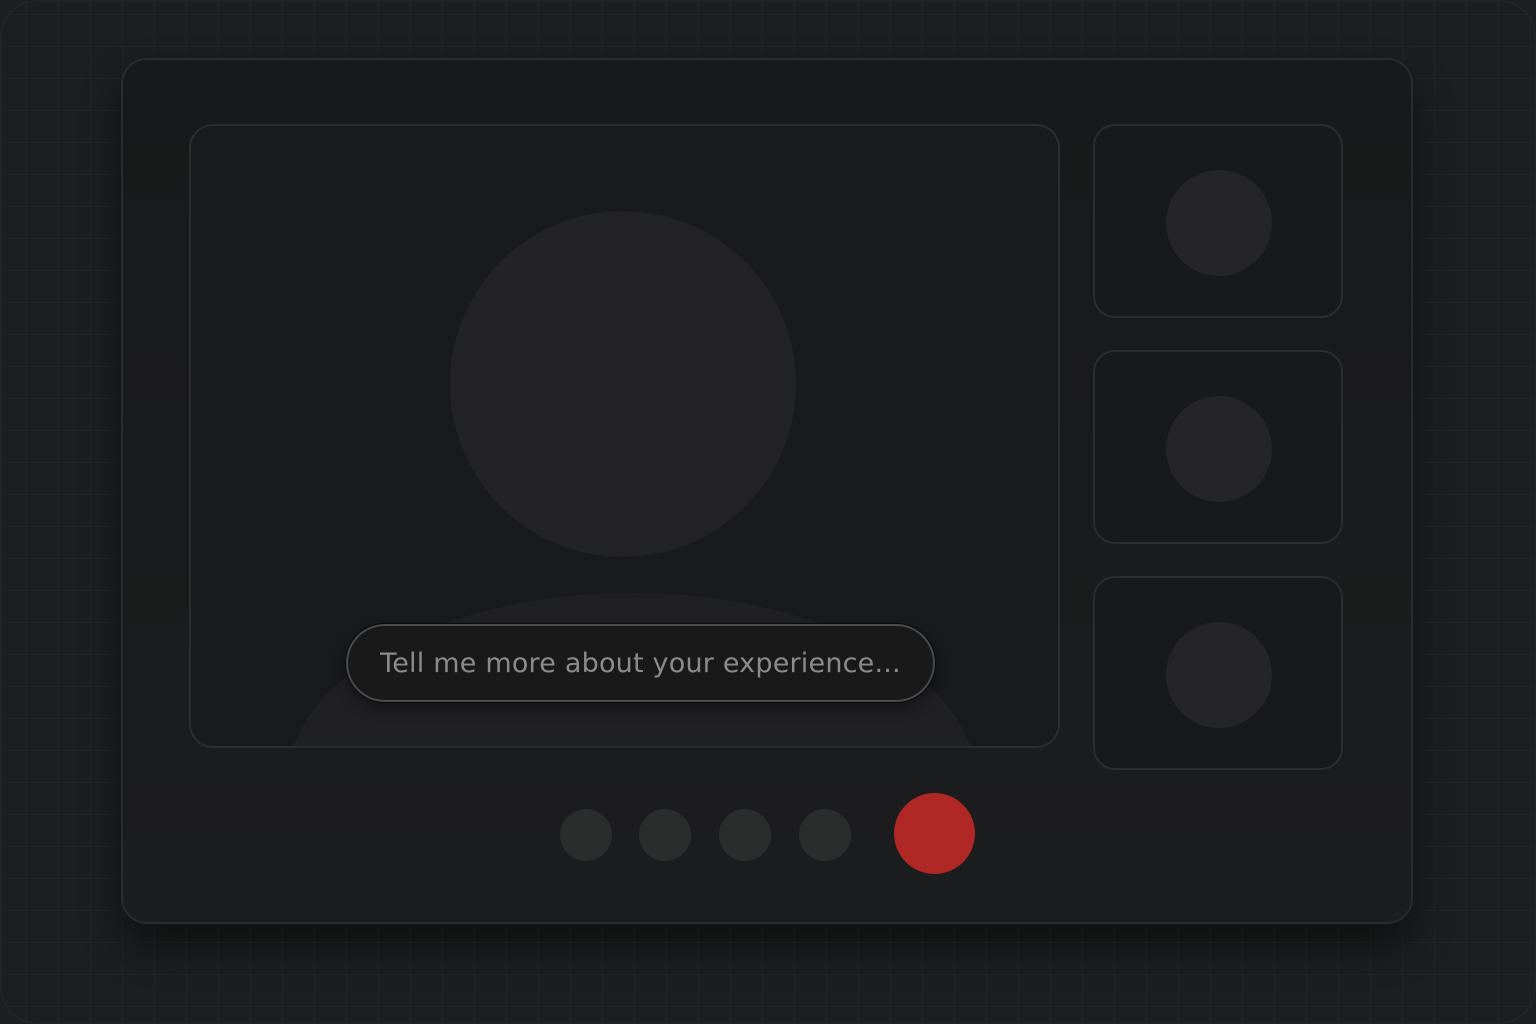  Describe the element at coordinates (623, 384) in the screenshot. I see `main-speaker-avatar-head` at that location.